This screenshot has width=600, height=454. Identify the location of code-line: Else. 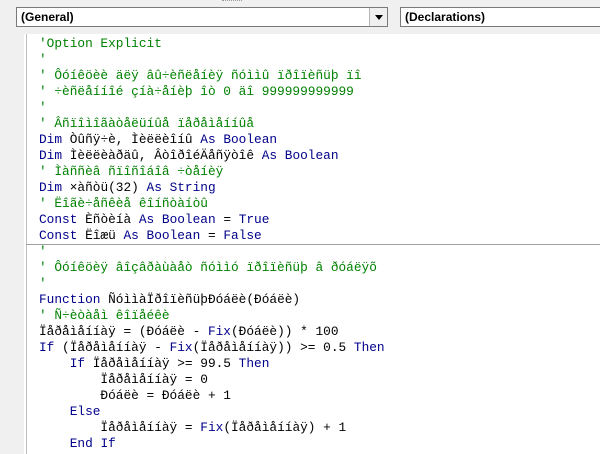
(212, 412).